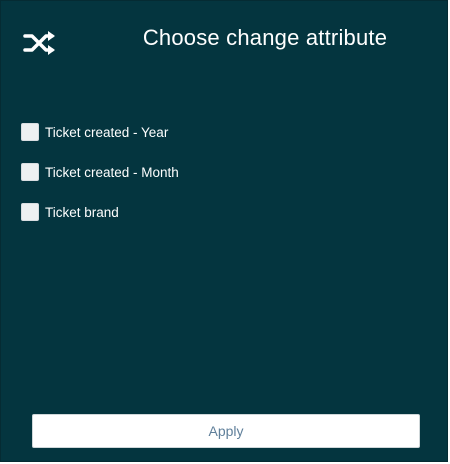 The height and width of the screenshot is (464, 450). What do you see at coordinates (221, 212) in the screenshot?
I see `attribute-option-ticket-brand: Ticket brand` at bounding box center [221, 212].